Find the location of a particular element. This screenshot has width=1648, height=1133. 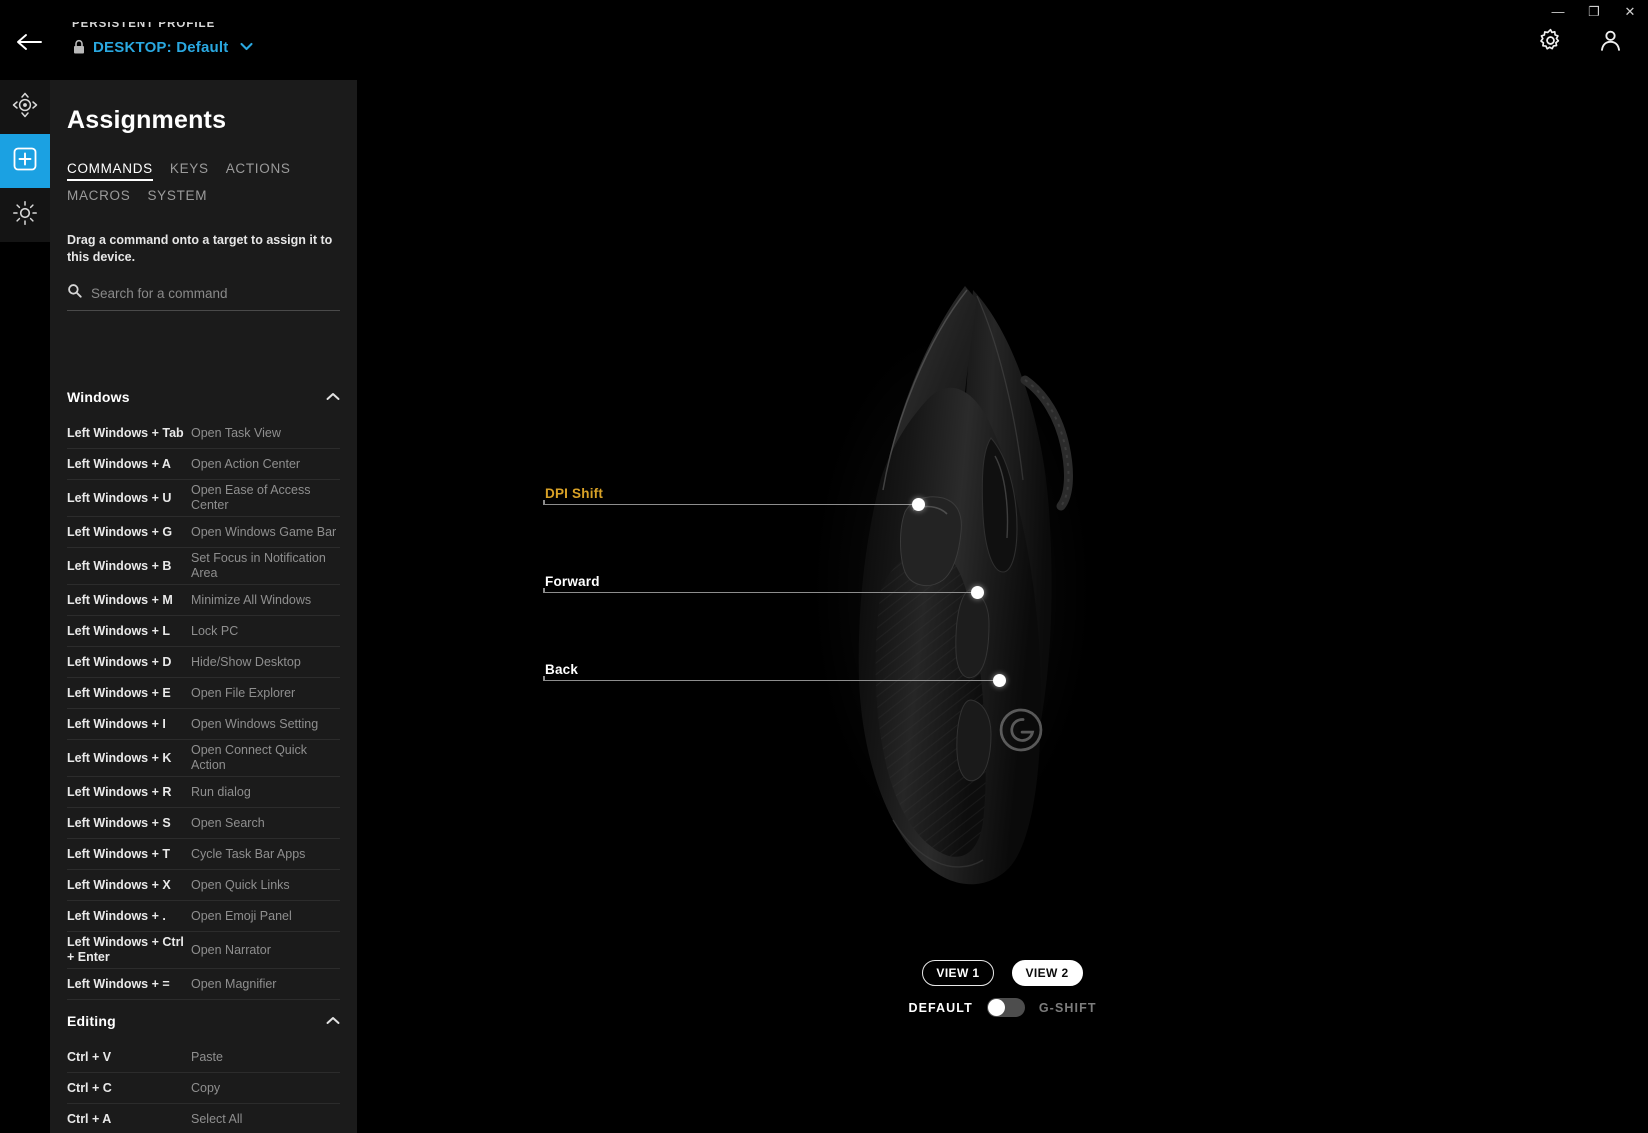

view-2-button: VIEW 2 is located at coordinates (1047, 973).